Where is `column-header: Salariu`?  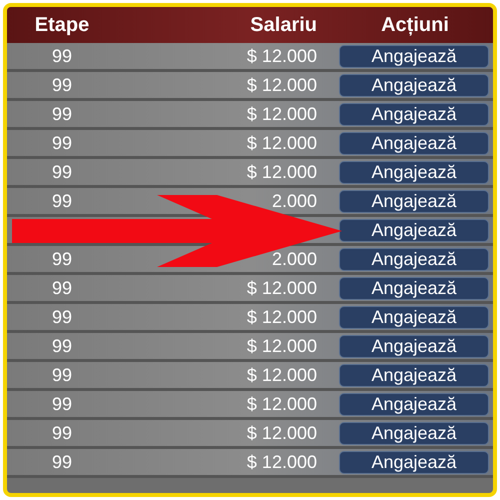 column-header: Salariu is located at coordinates (283, 25).